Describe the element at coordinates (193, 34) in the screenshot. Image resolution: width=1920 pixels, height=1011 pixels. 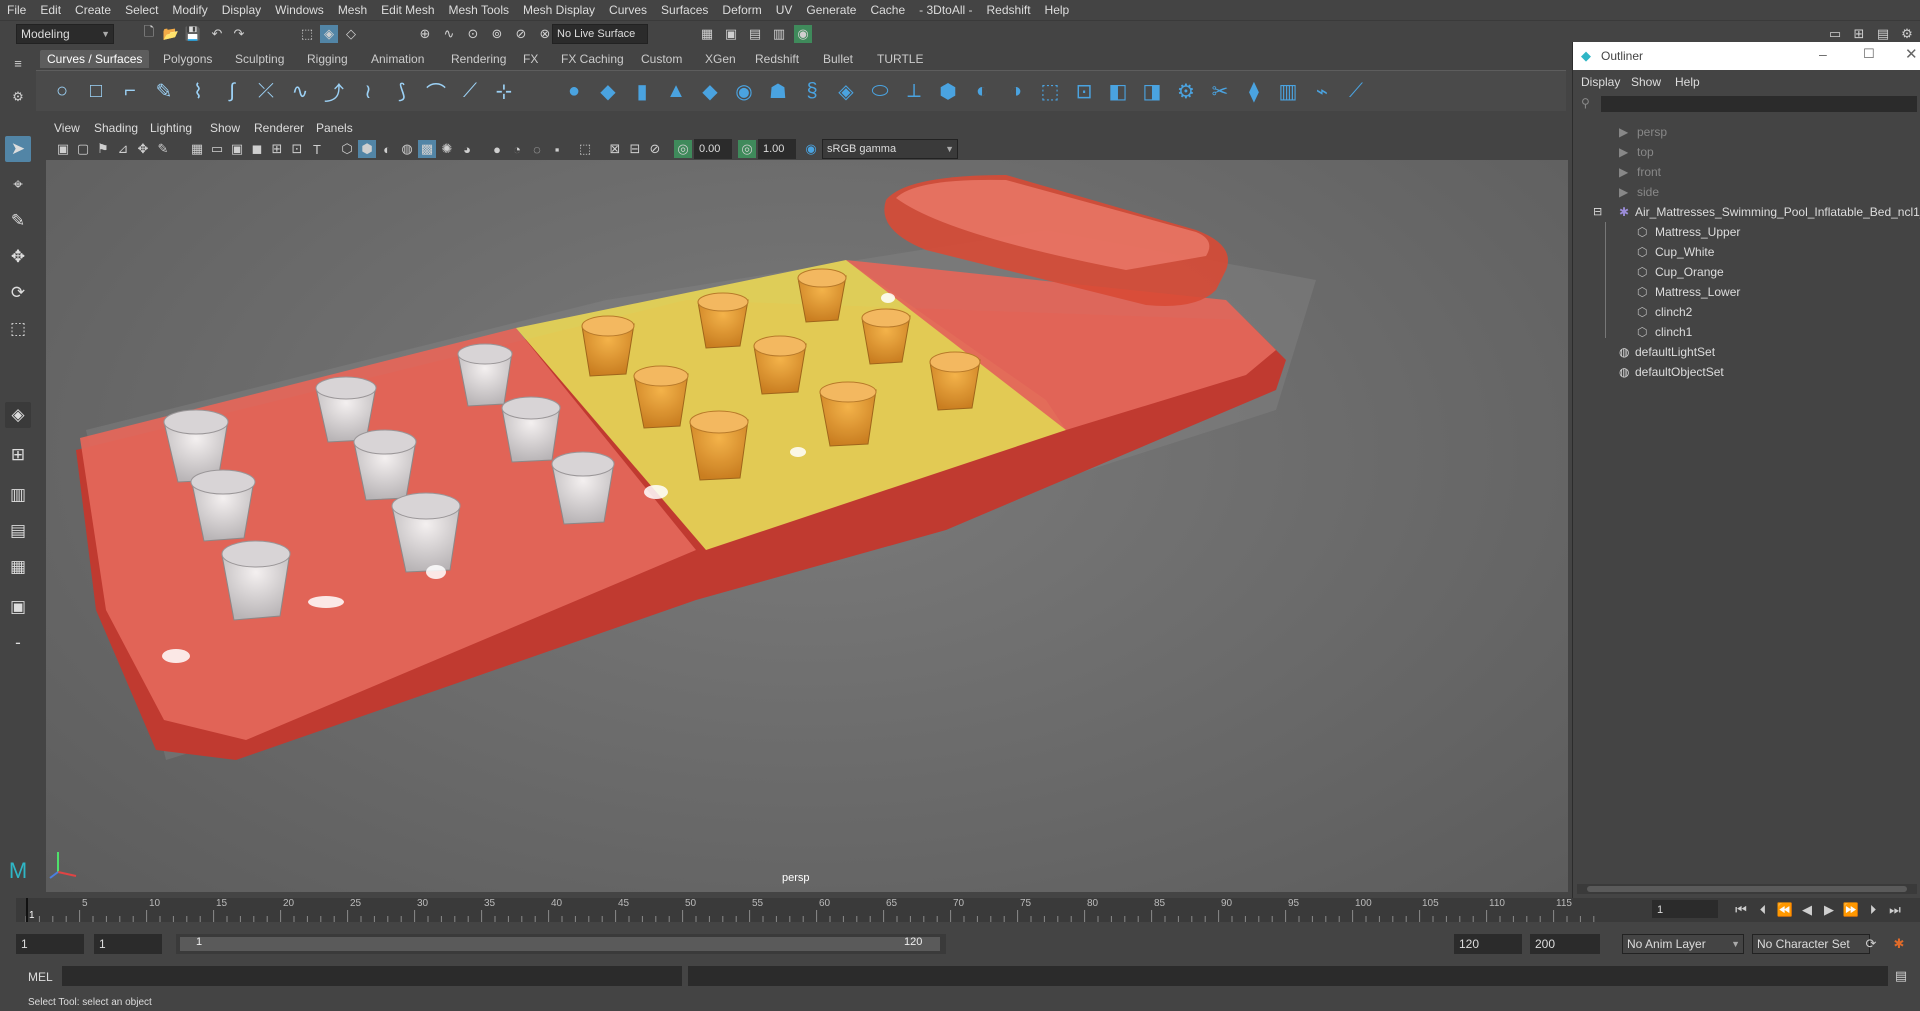
I see `save-scene-icon: 💾` at that location.